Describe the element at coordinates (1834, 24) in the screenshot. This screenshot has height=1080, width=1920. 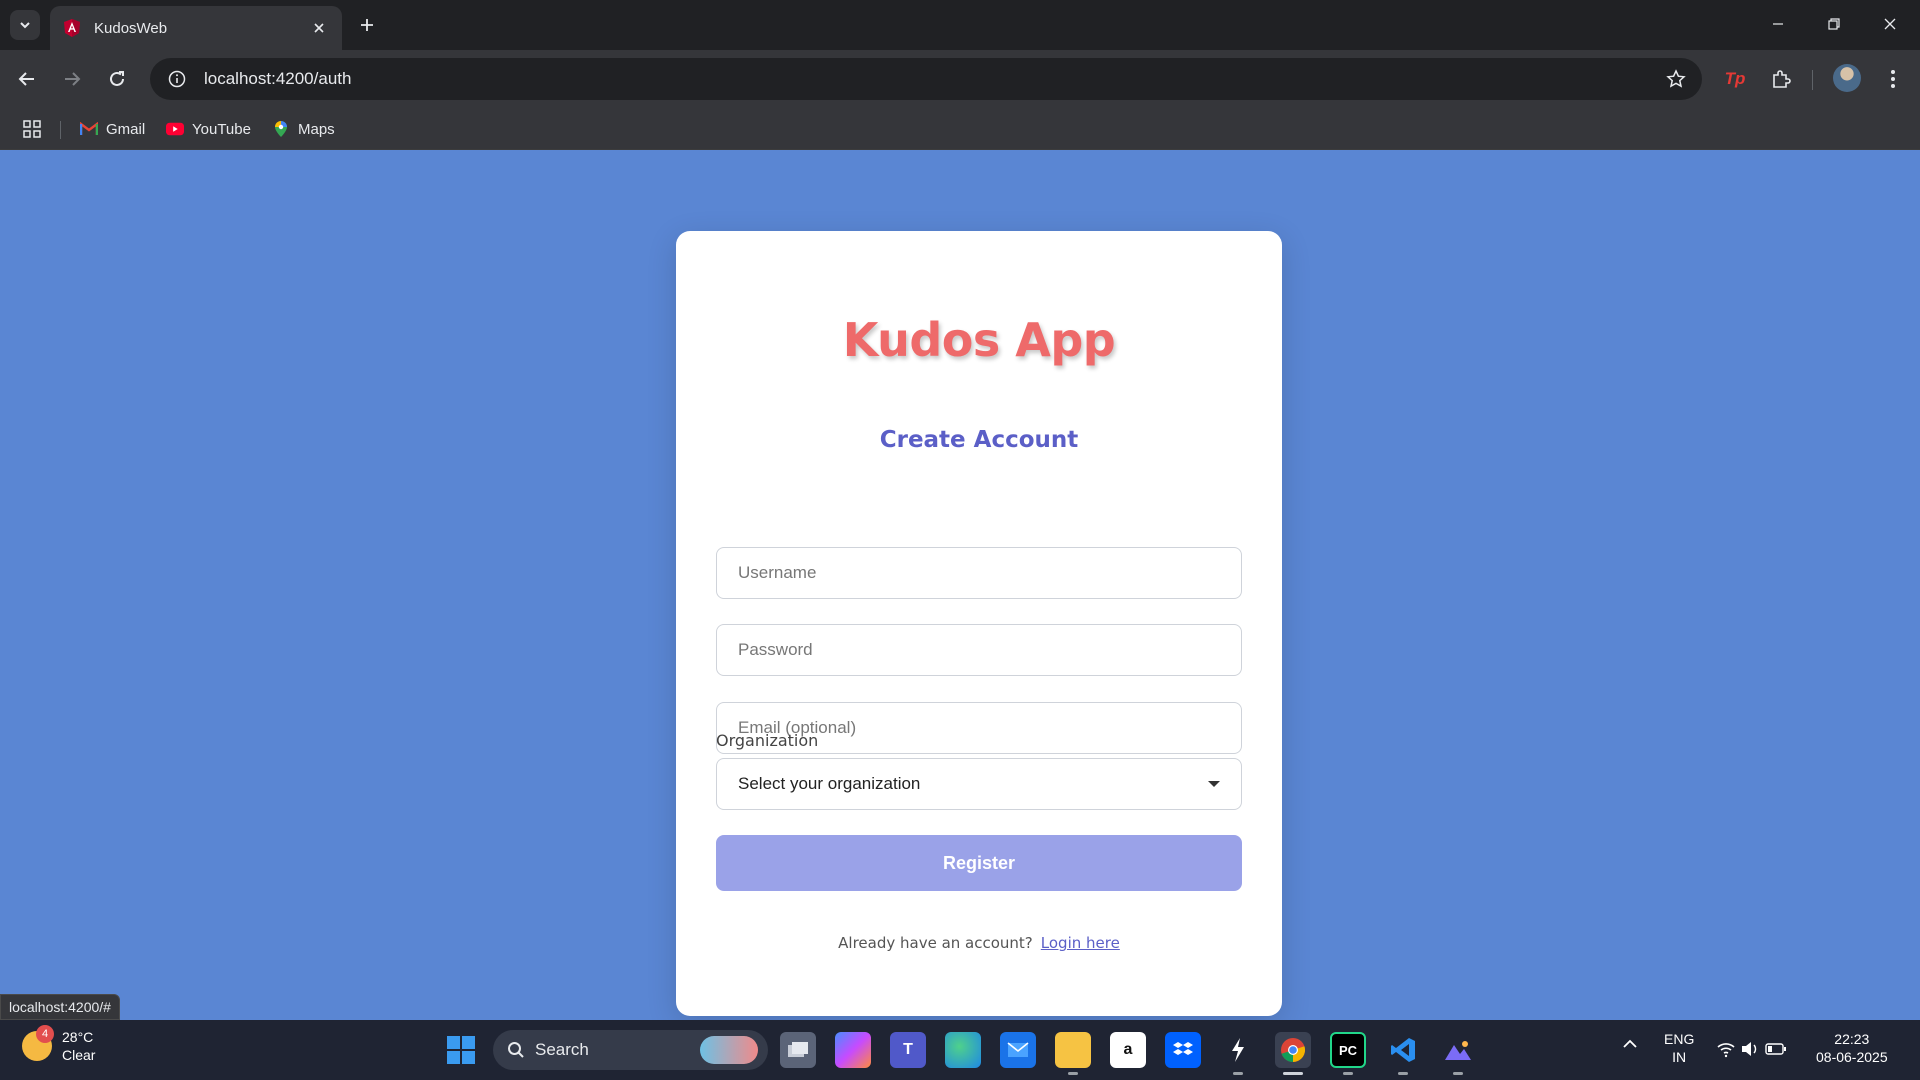
I see `restore-button` at that location.